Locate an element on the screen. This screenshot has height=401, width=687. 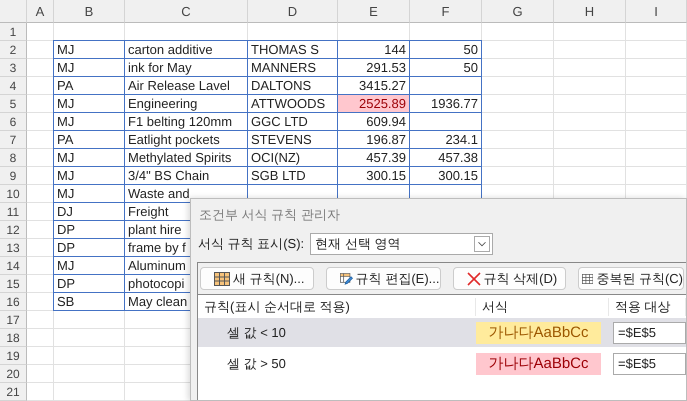
select-all-corner is located at coordinates (13, 11).